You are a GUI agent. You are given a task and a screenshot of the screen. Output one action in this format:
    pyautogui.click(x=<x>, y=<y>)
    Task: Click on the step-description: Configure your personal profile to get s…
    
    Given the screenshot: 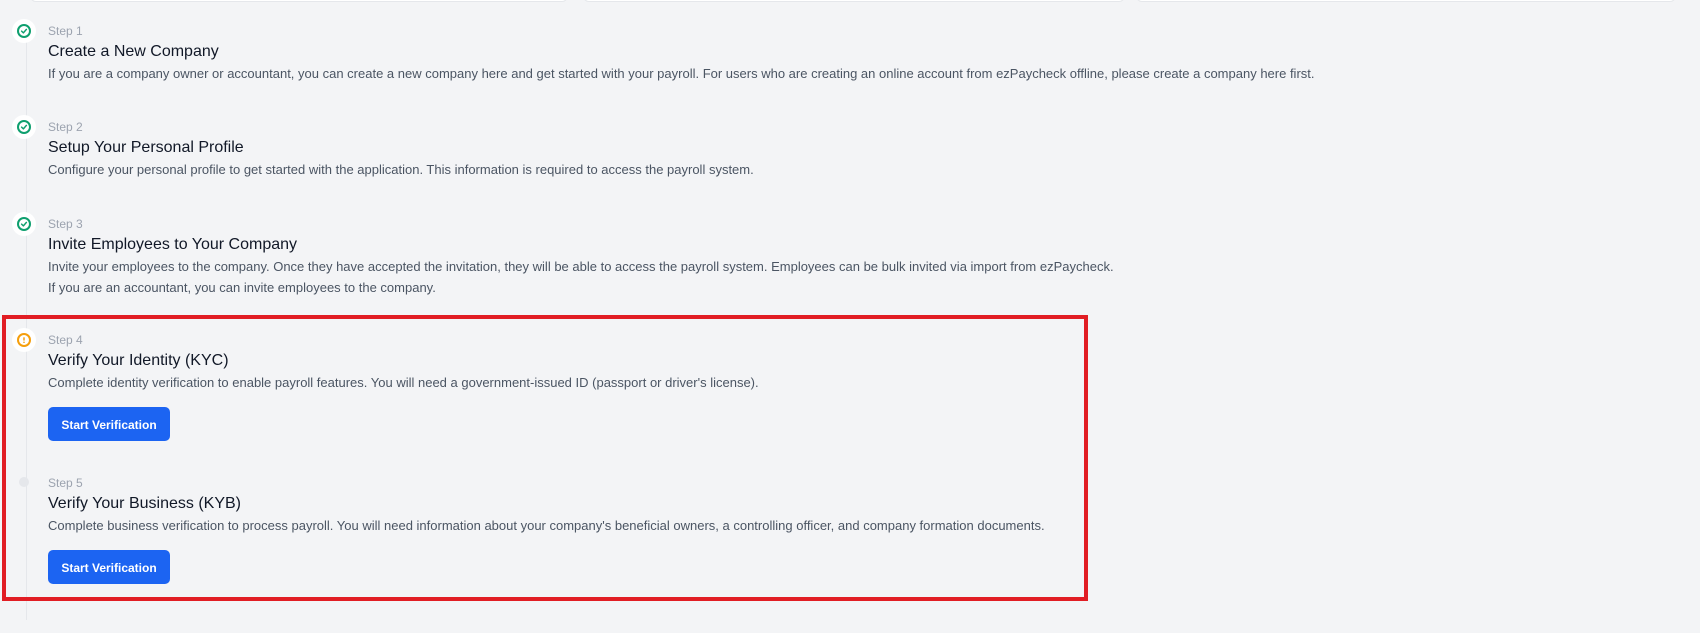 What is the action you would take?
    pyautogui.click(x=401, y=169)
    